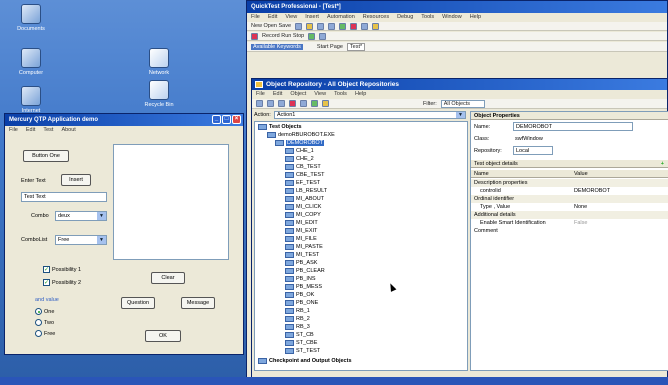 This screenshot has height=385, width=668. I want to click on message-button: Message, so click(198, 303).